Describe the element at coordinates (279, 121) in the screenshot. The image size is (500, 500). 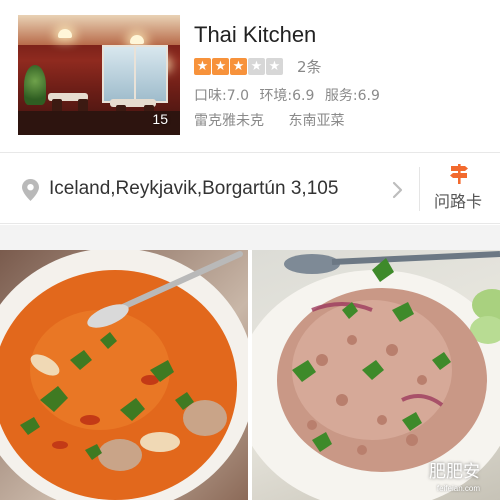
I see `category-tags: 雷克雅未克 东南亚菜` at that location.